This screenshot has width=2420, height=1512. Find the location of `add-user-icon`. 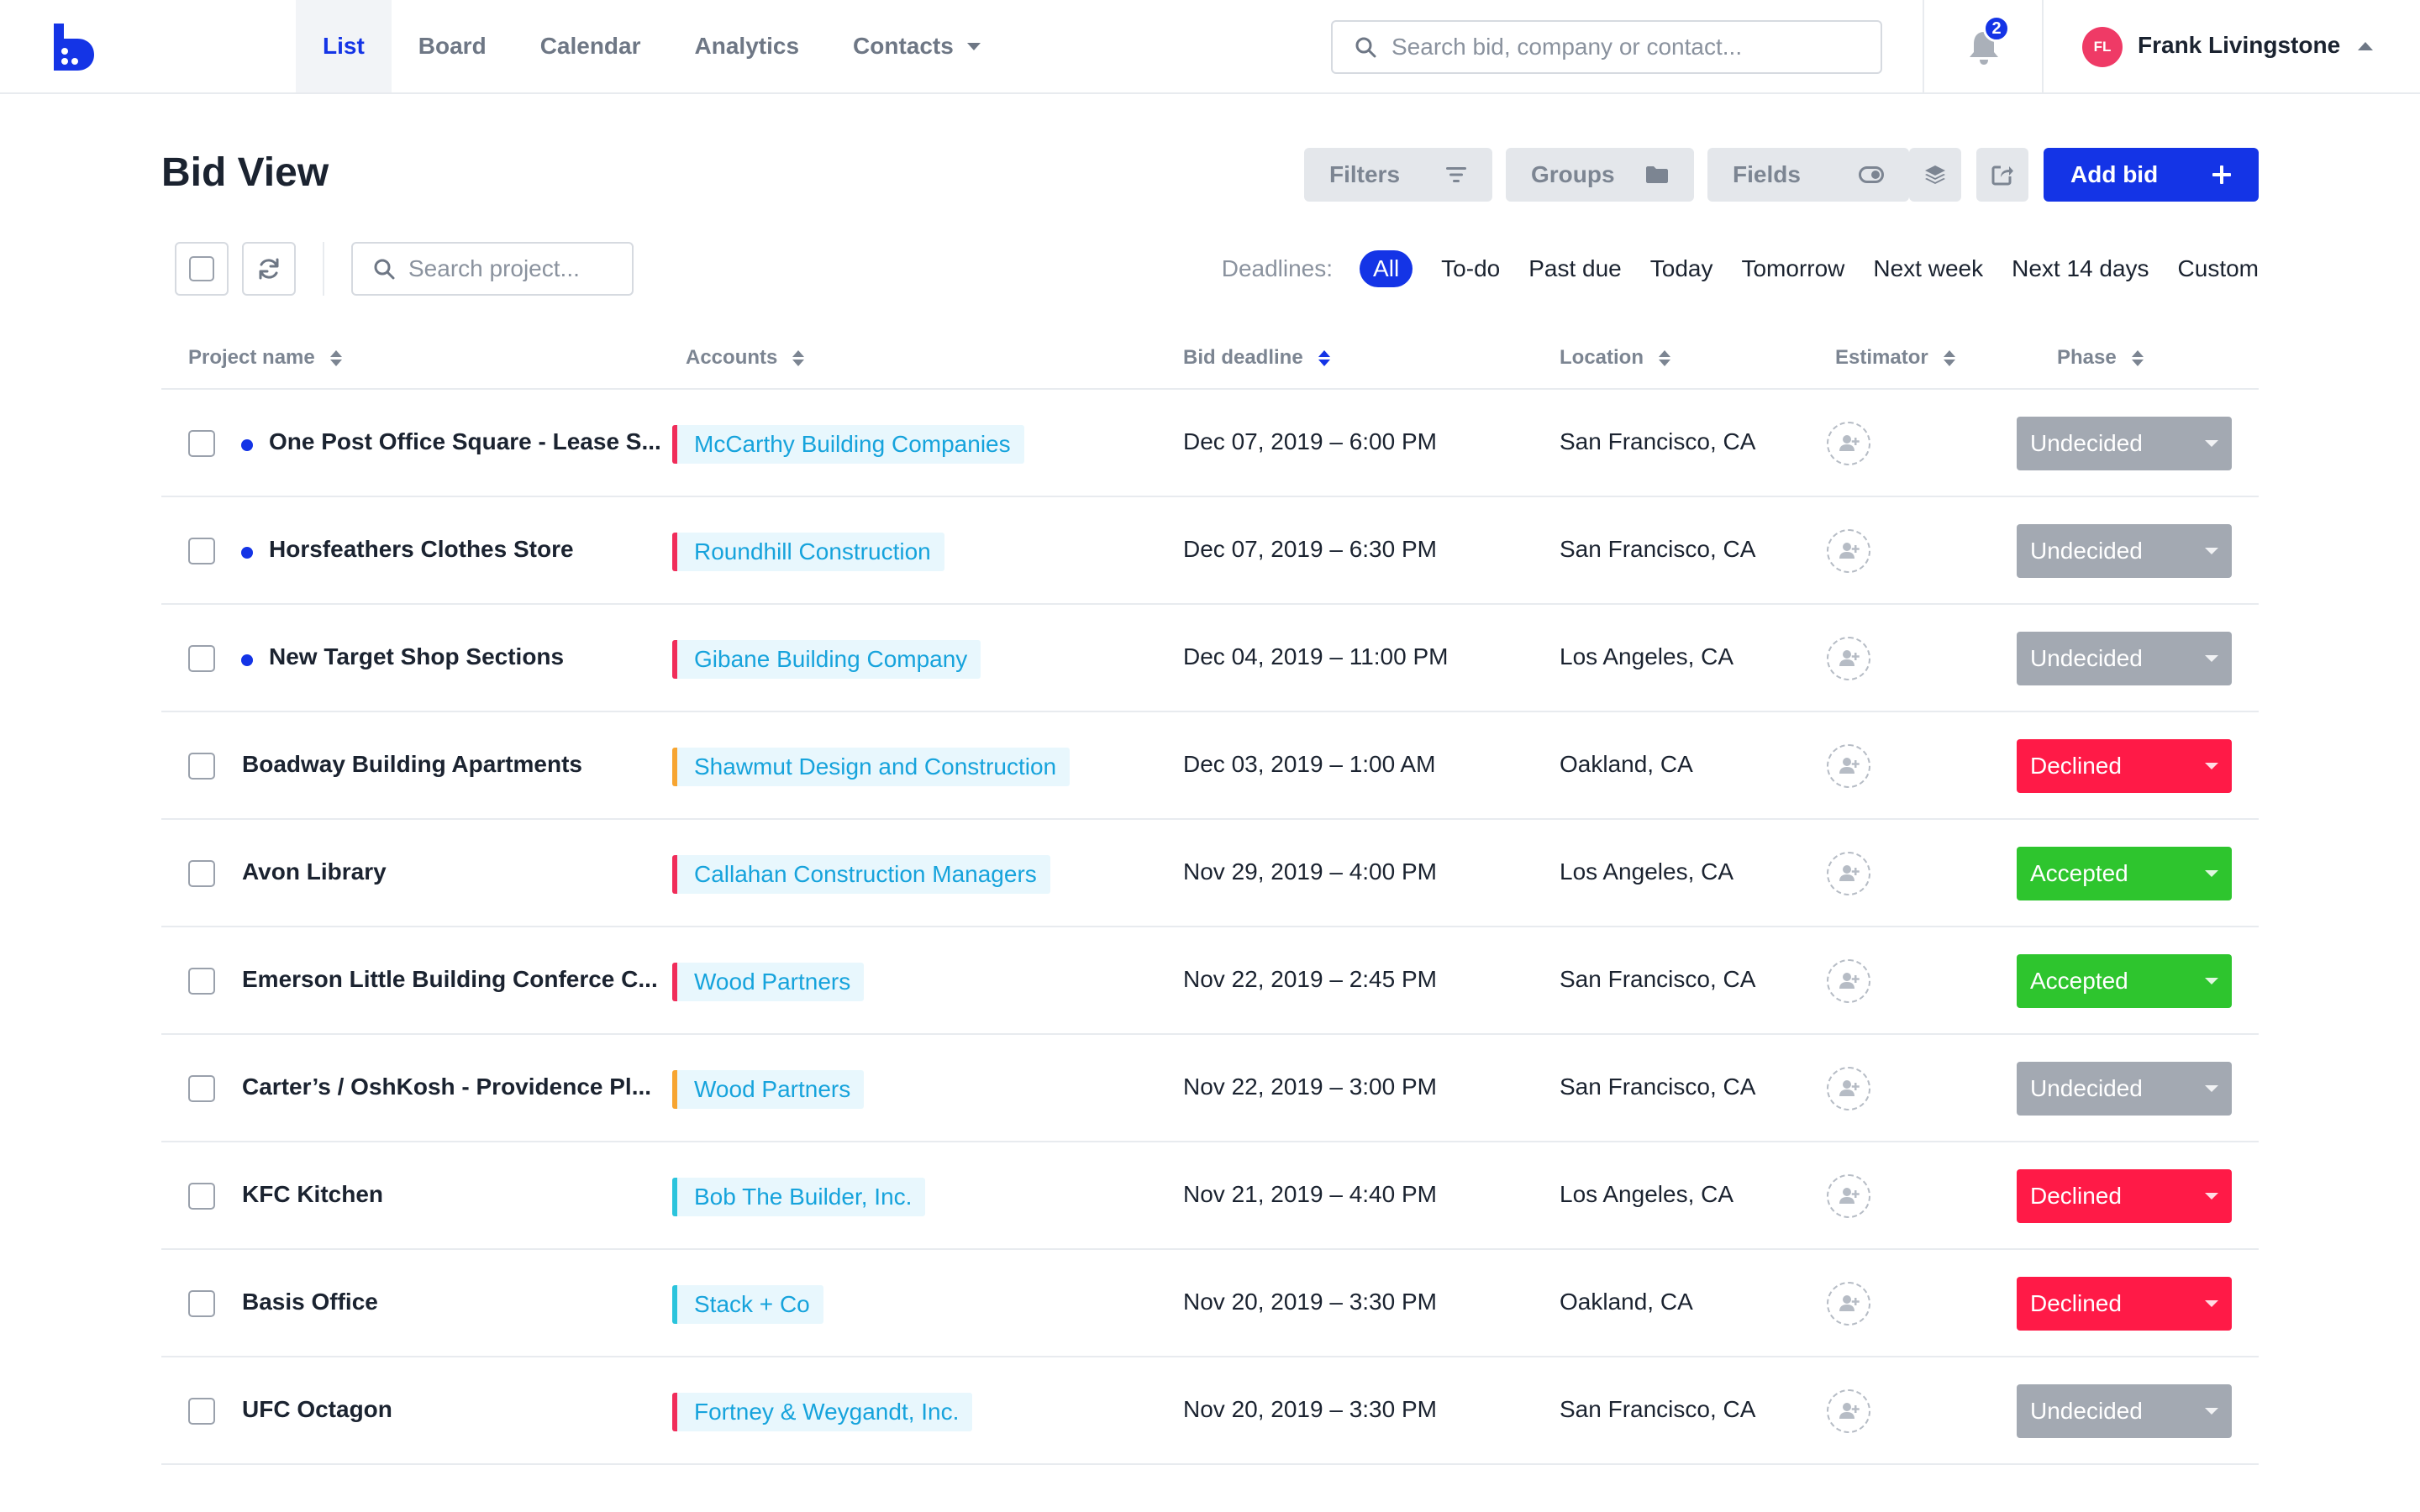

add-user-icon is located at coordinates (1850, 551).